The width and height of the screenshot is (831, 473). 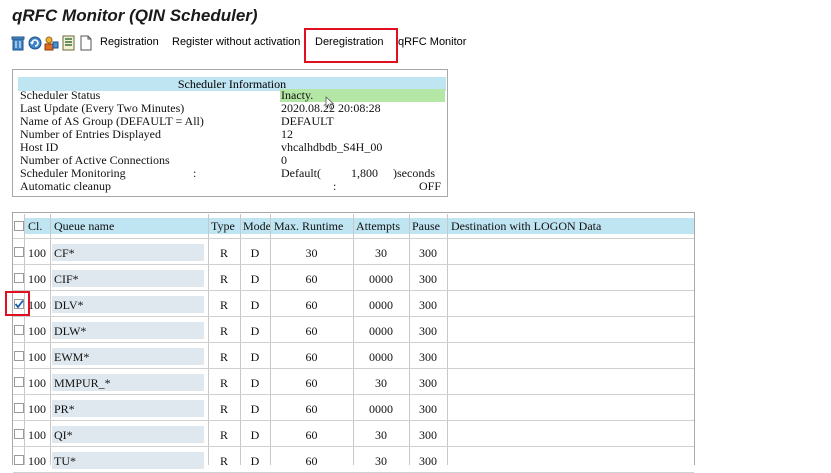 I want to click on document-icon, so click(x=86, y=43).